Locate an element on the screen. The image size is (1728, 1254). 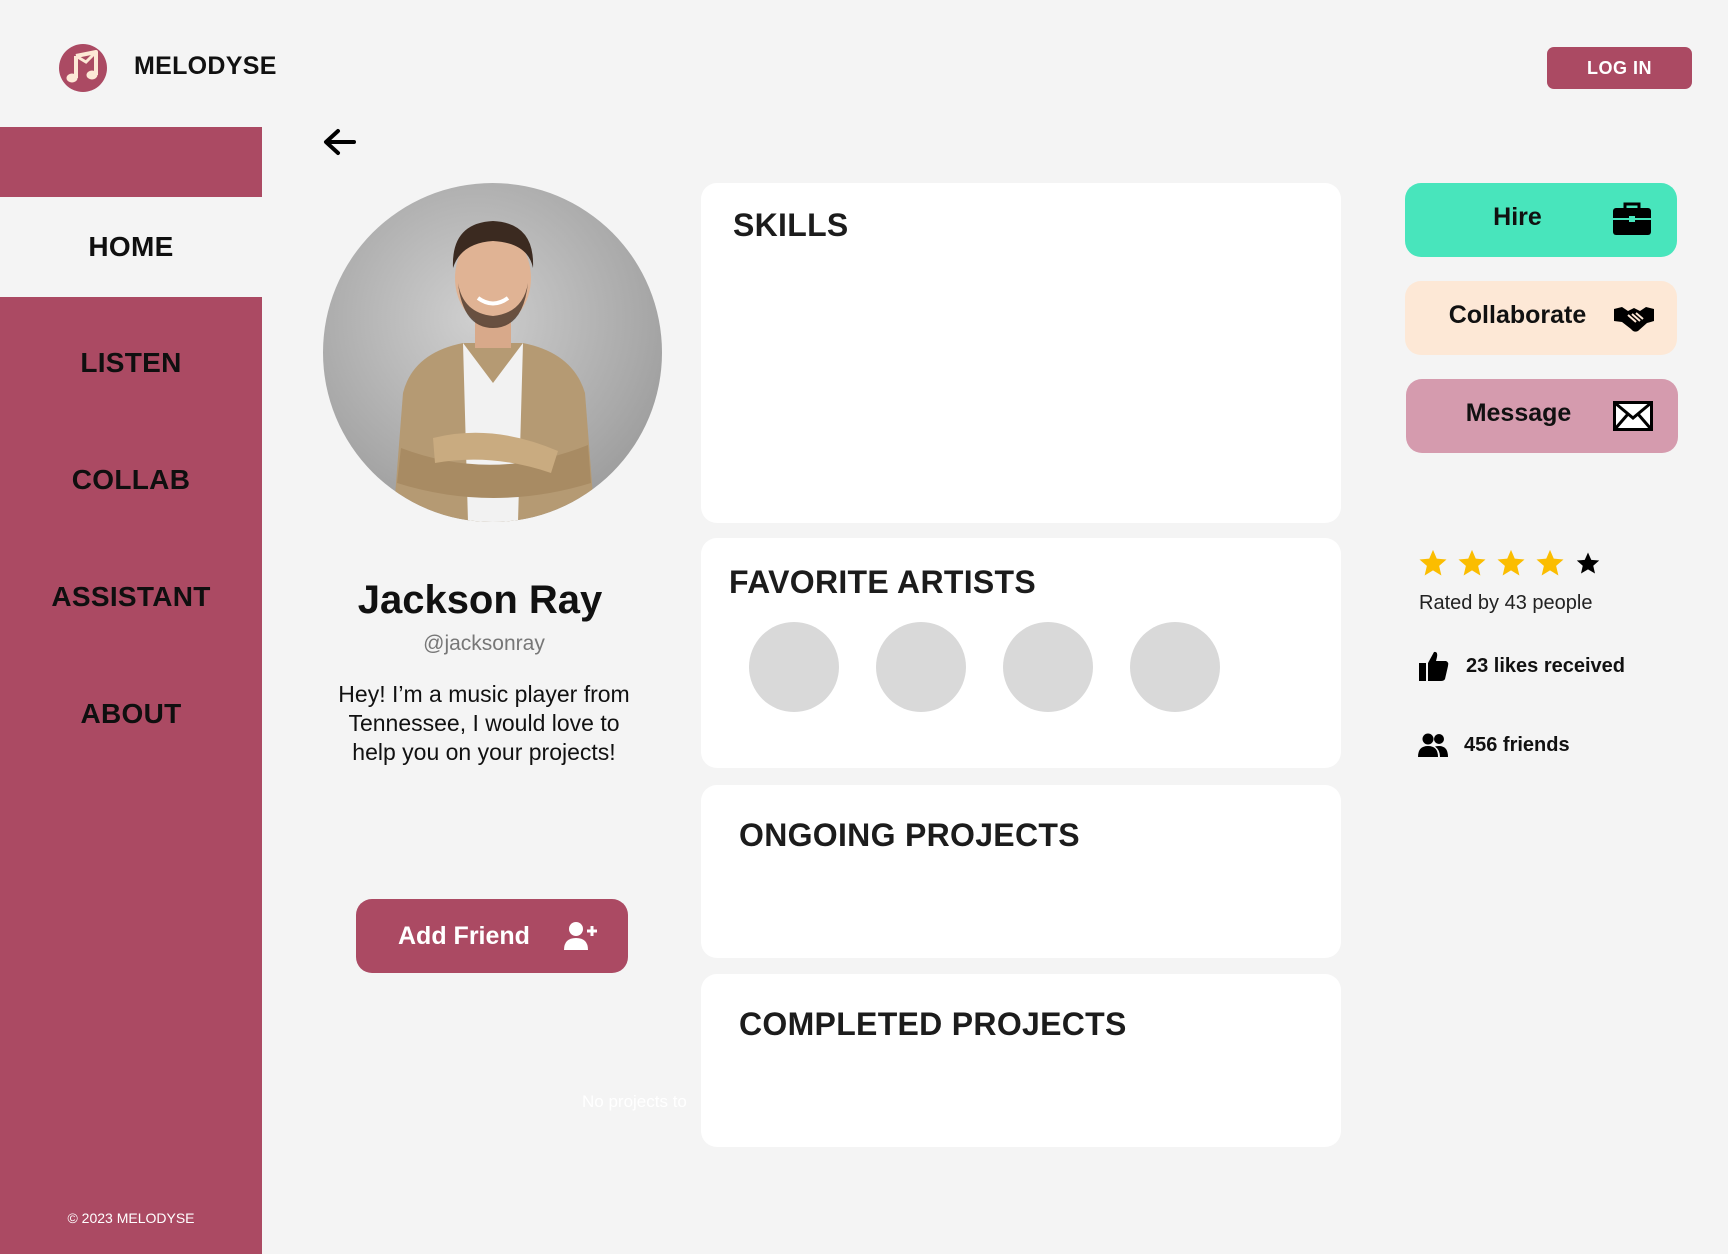
likes-text: 23 likes received is located at coordinates (1546, 665).